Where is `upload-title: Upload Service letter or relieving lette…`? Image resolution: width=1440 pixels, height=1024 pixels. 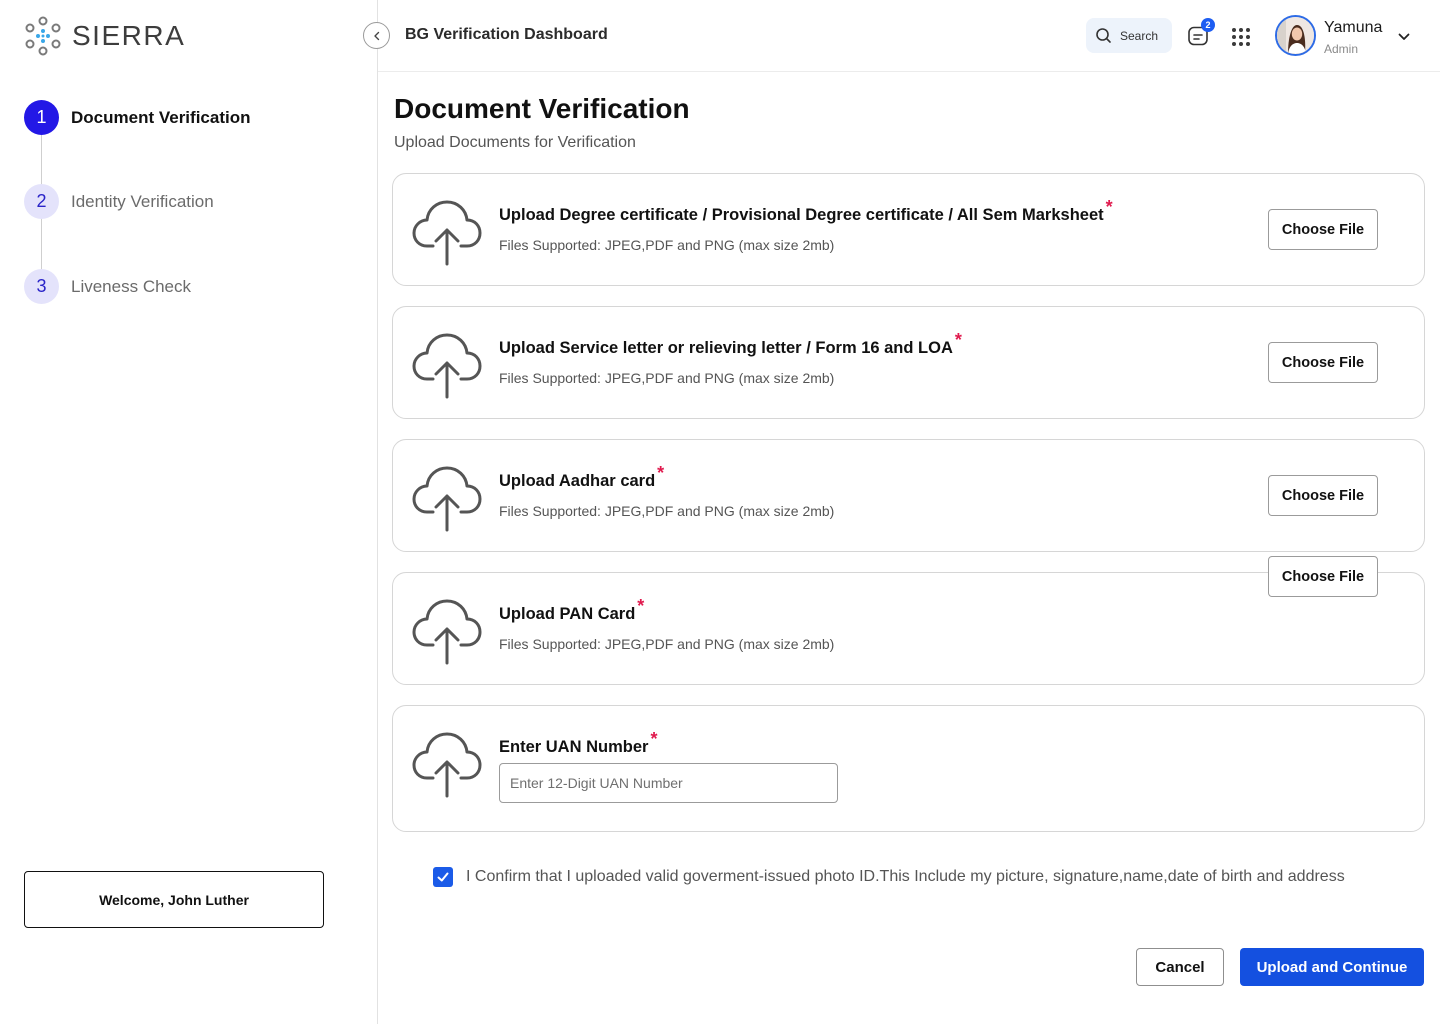
upload-title: Upload Service letter or relieving lette… is located at coordinates (730, 343).